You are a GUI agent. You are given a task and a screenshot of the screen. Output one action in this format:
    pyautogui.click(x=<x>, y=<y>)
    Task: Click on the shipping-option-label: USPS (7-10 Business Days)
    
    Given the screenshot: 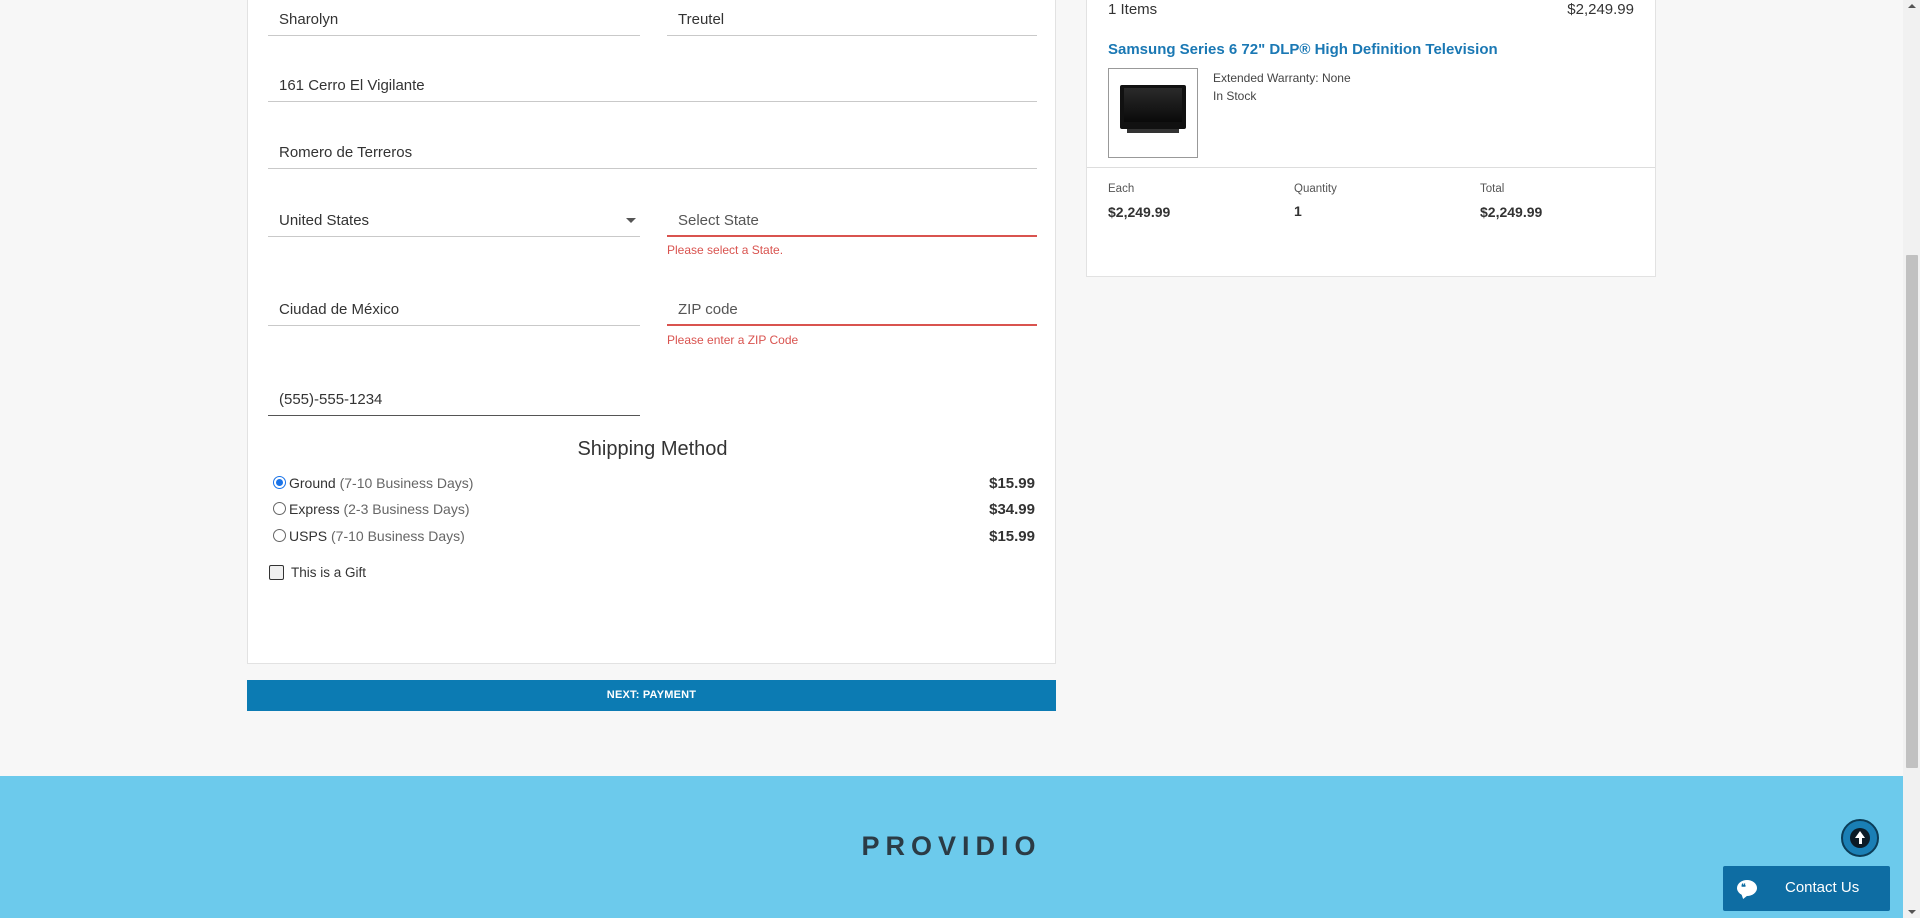 What is the action you would take?
    pyautogui.click(x=377, y=536)
    